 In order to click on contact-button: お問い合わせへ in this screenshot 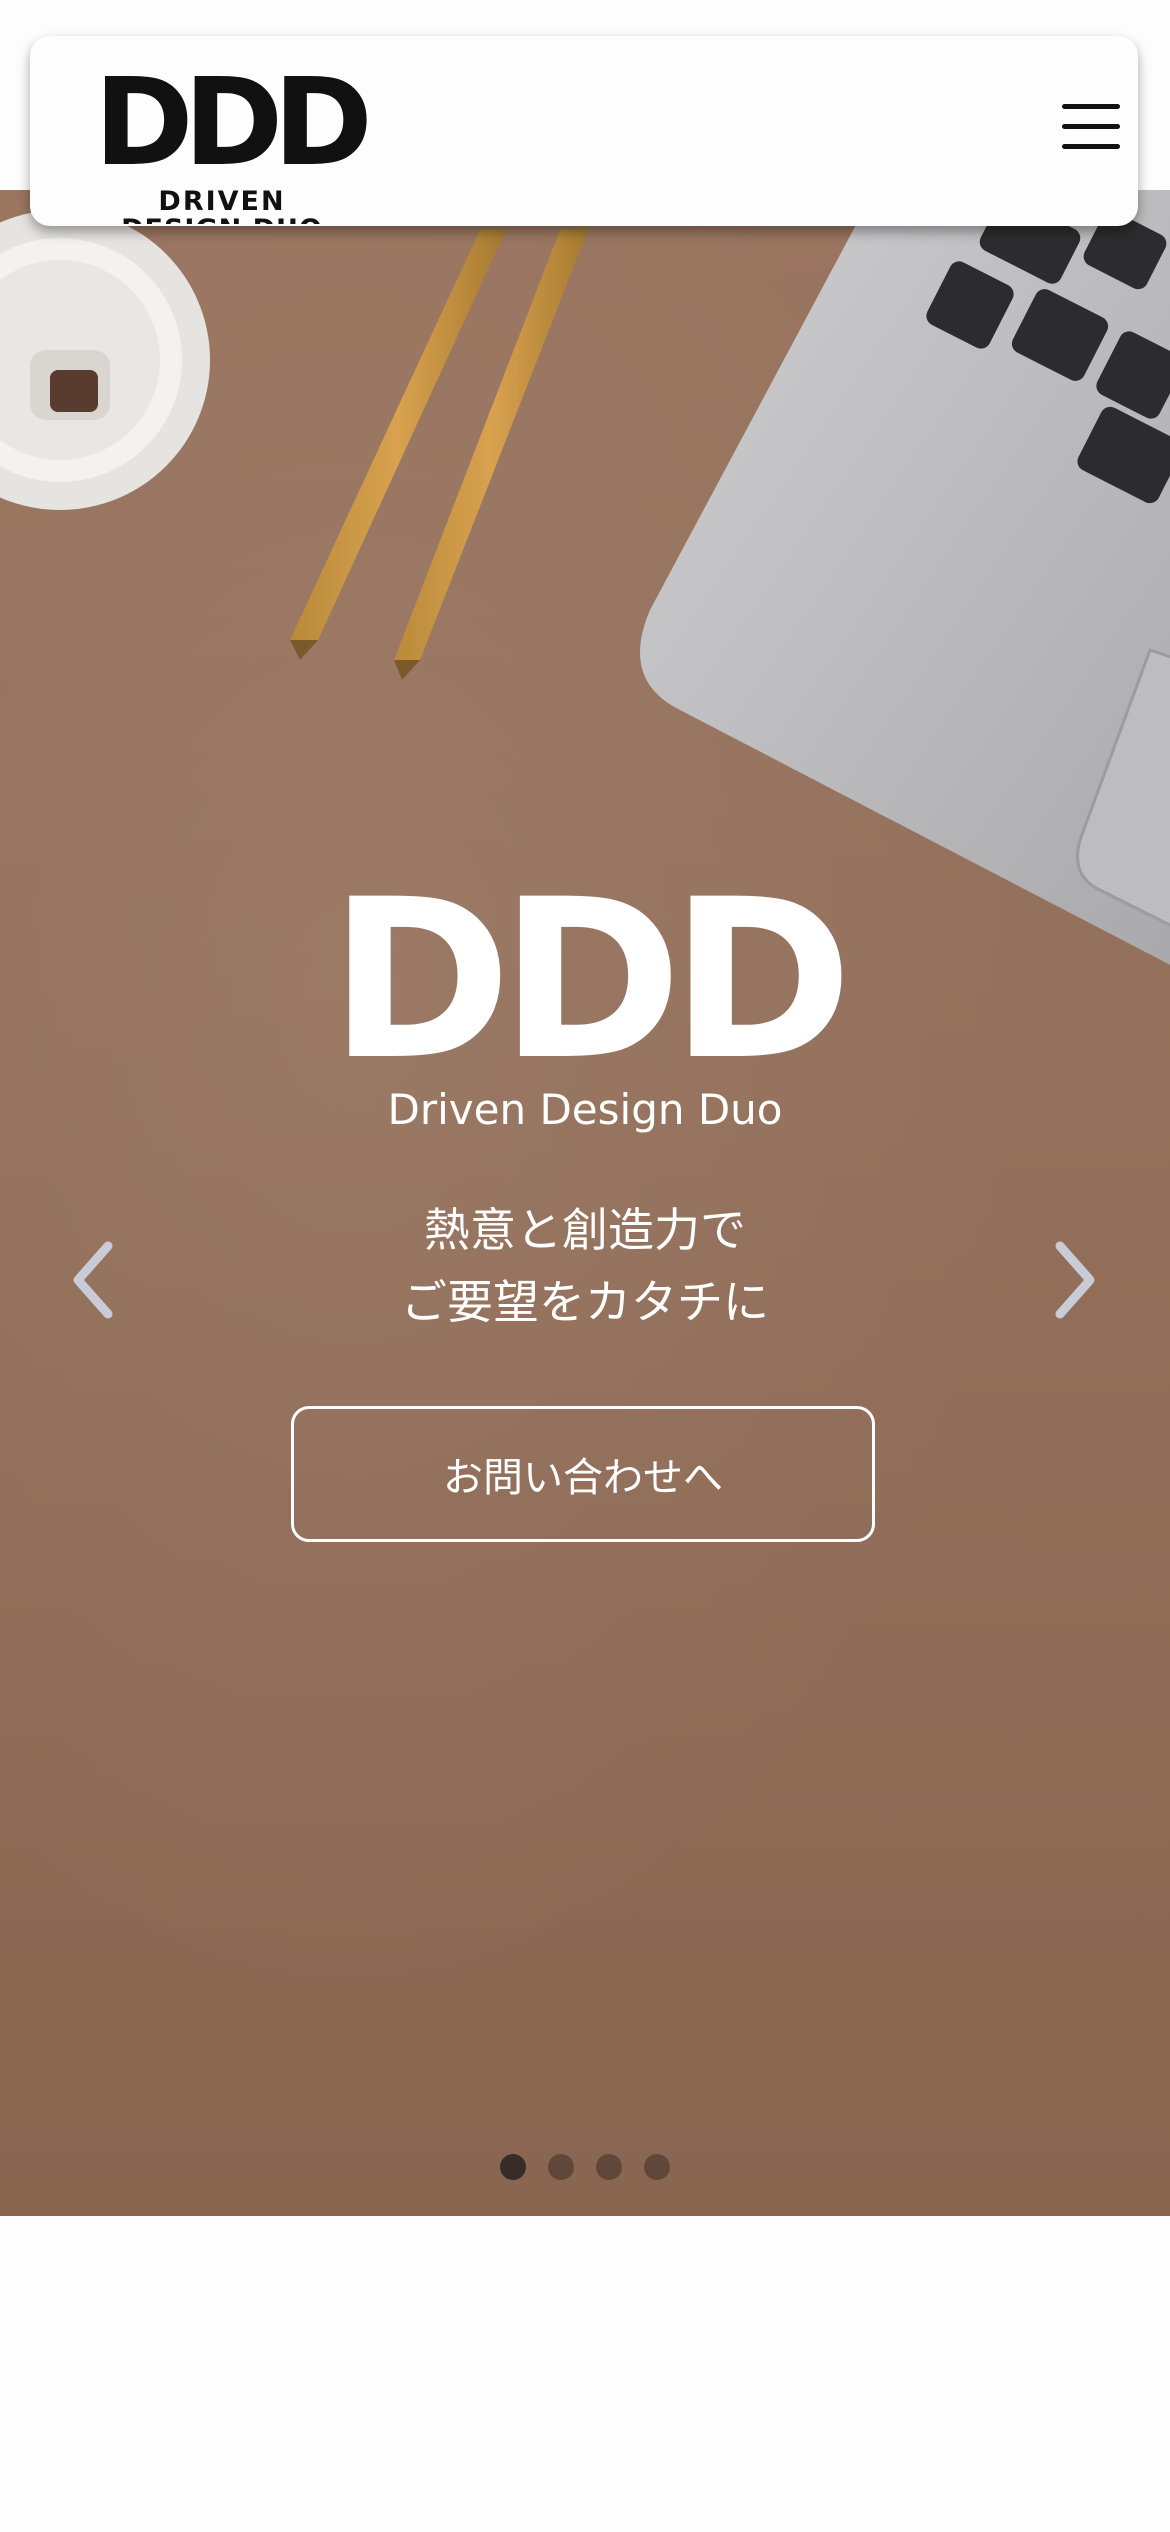, I will do `click(583, 1474)`.